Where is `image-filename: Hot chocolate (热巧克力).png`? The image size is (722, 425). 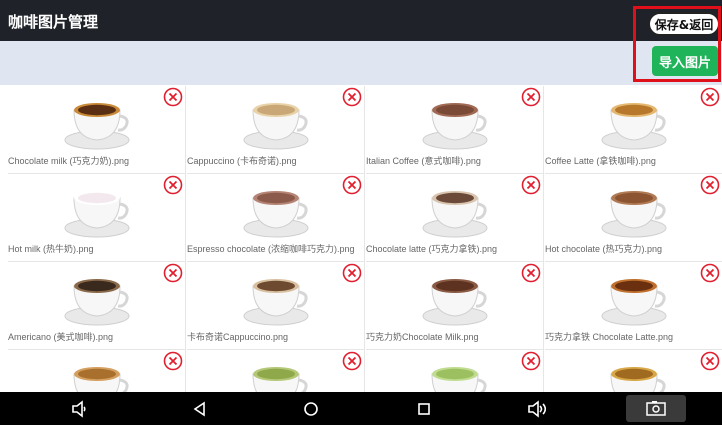
image-filename: Hot chocolate (热巧克力).png is located at coordinates (604, 249).